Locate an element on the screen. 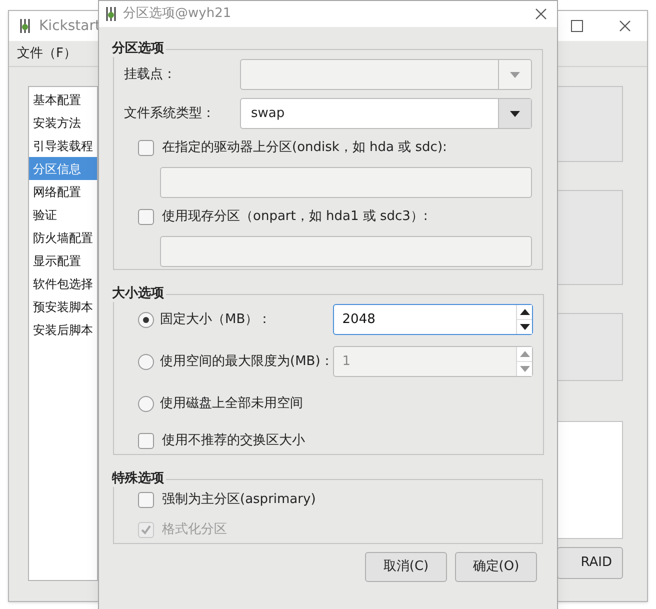 The image size is (656, 609). sidebar-item: 网络配置 is located at coordinates (63, 191).